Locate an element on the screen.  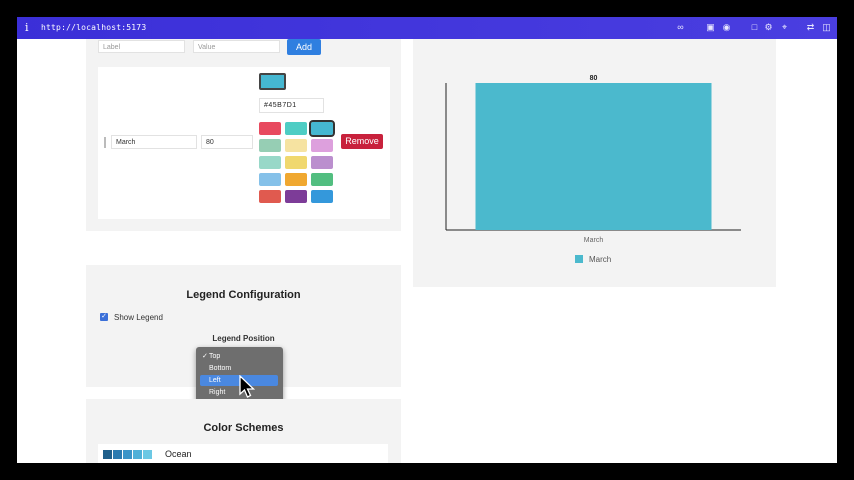
data-entry-panel: Label Value Add March 80 #45B7D1 Remove is located at coordinates (243, 135).